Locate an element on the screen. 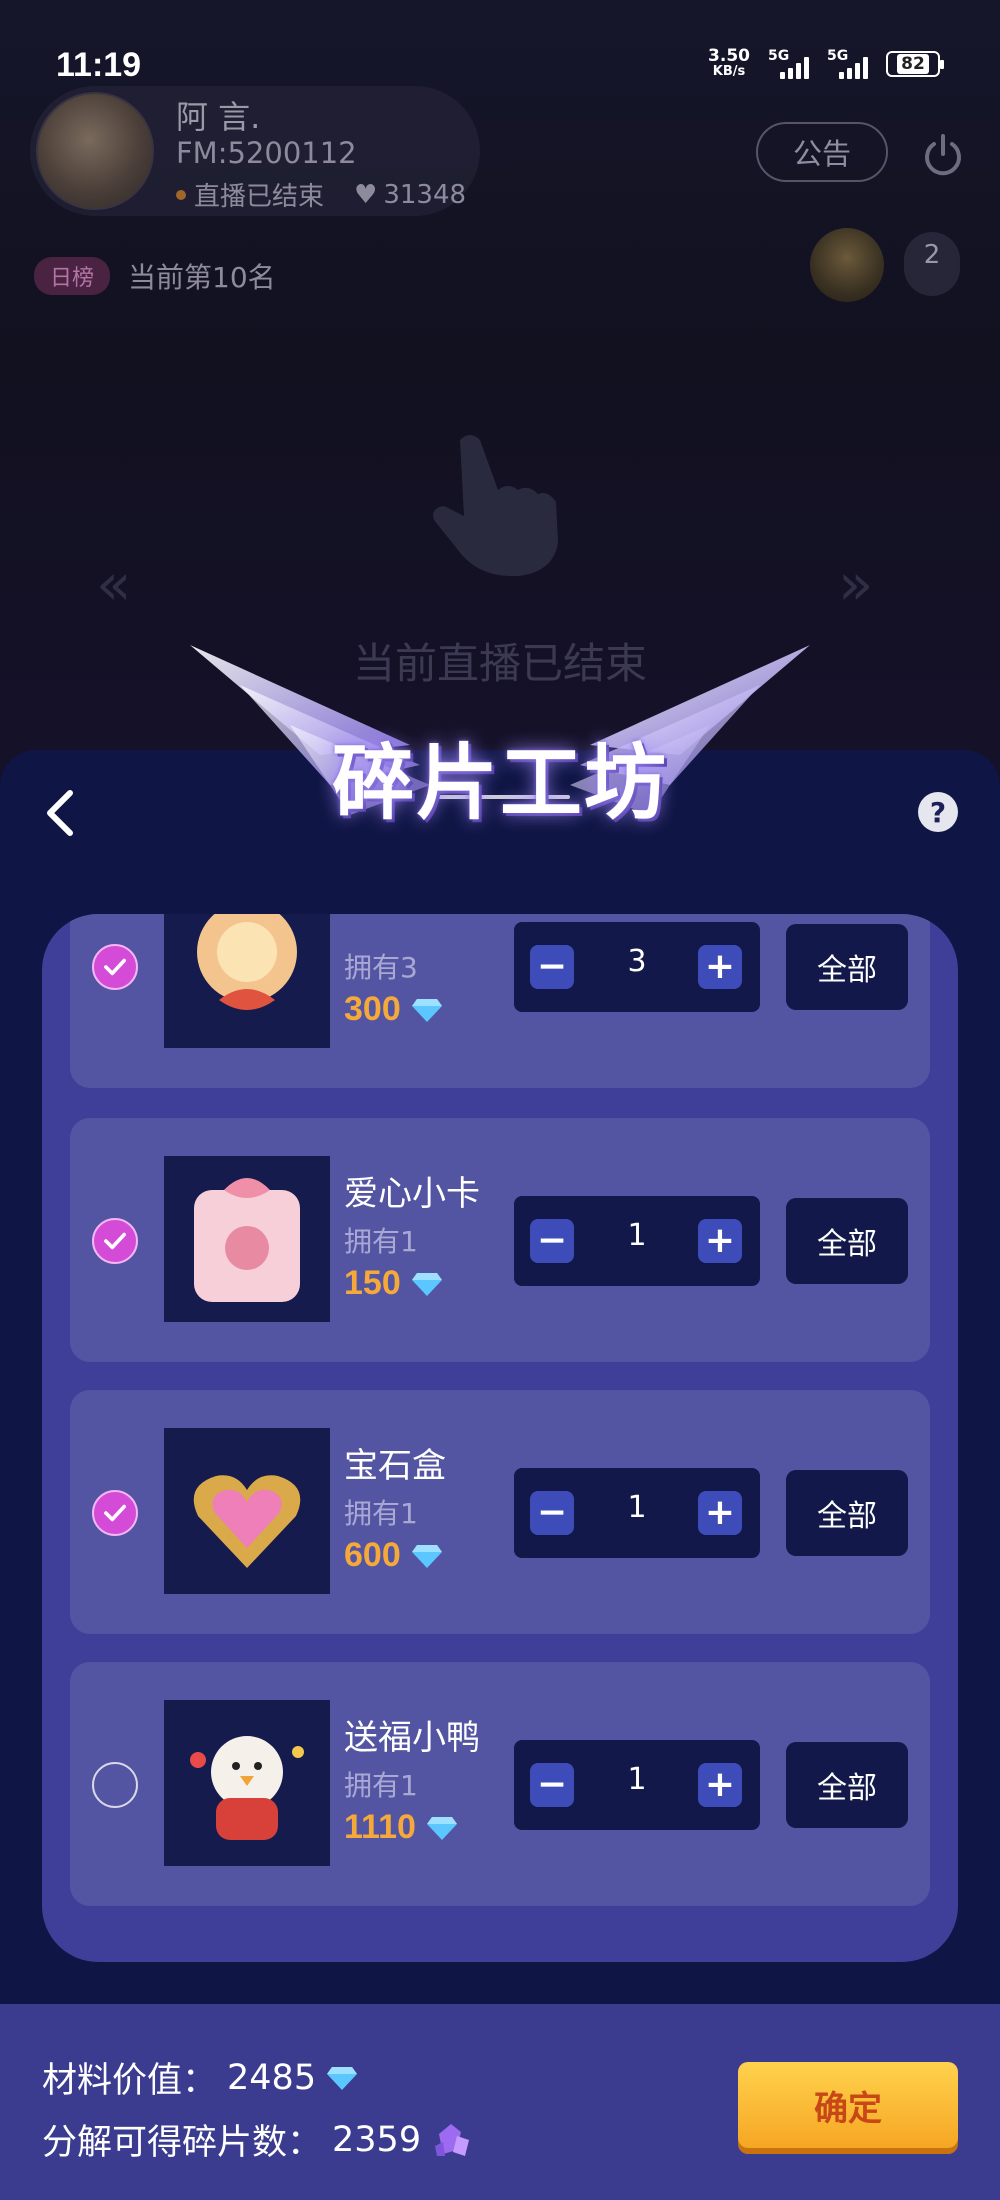  swipe-left-icon: « is located at coordinates (113, 584).